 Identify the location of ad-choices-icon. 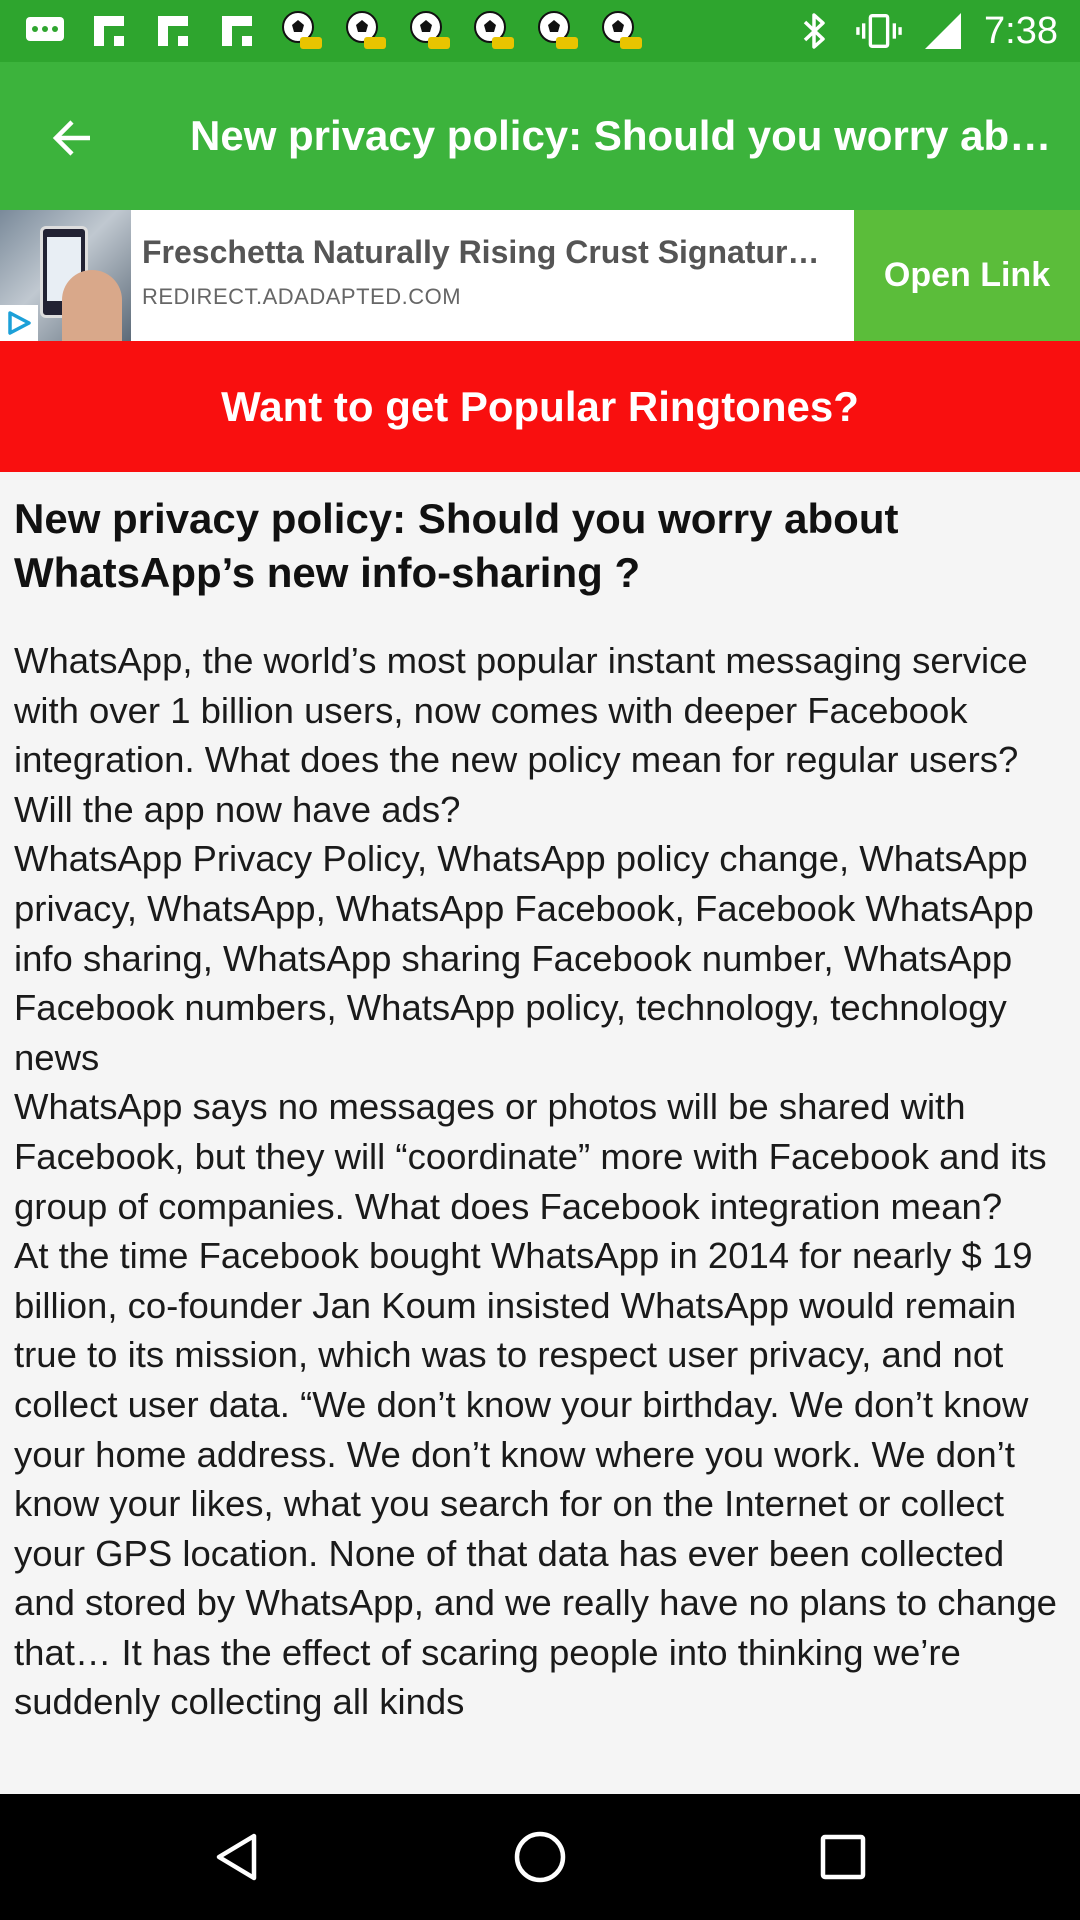
(19, 323).